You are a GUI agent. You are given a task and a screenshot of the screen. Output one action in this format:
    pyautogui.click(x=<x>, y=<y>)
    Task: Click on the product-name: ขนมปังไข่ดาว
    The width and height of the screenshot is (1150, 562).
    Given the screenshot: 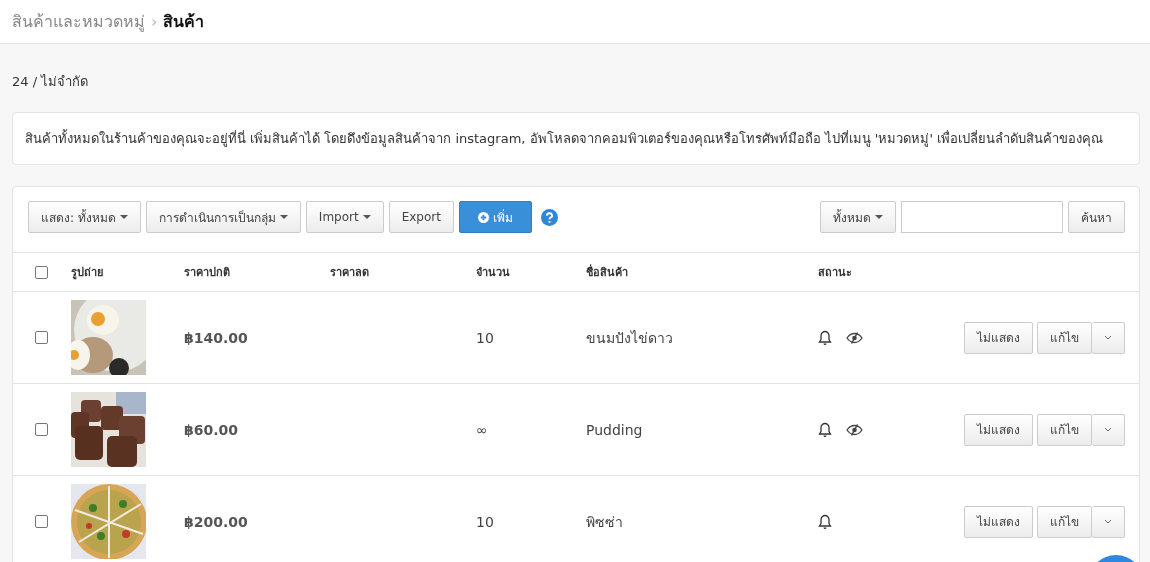 What is the action you would take?
    pyautogui.click(x=629, y=337)
    